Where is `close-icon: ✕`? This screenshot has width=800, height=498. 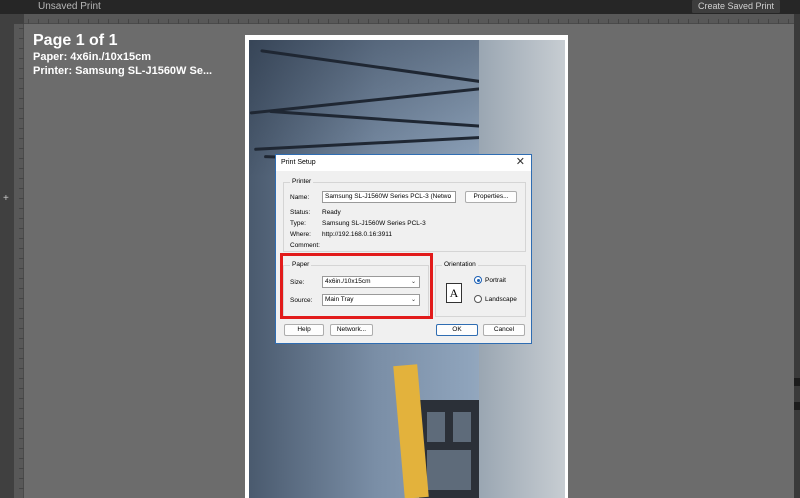 close-icon: ✕ is located at coordinates (520, 162).